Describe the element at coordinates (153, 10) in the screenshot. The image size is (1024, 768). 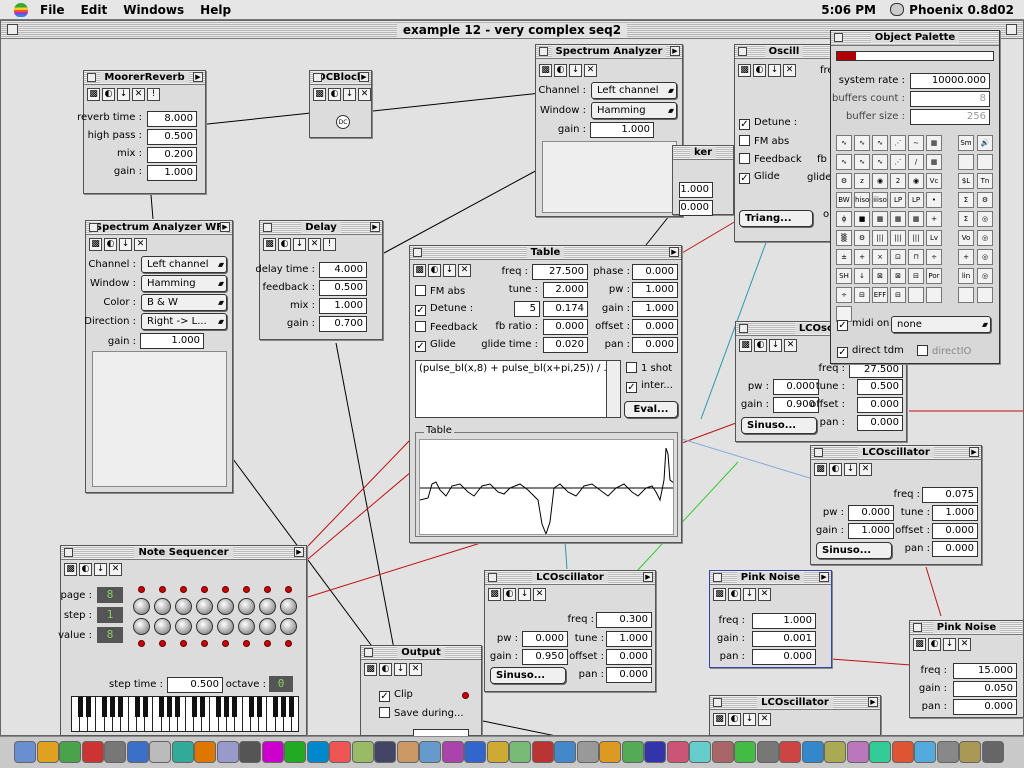
I see `menu-windows: Windows` at that location.